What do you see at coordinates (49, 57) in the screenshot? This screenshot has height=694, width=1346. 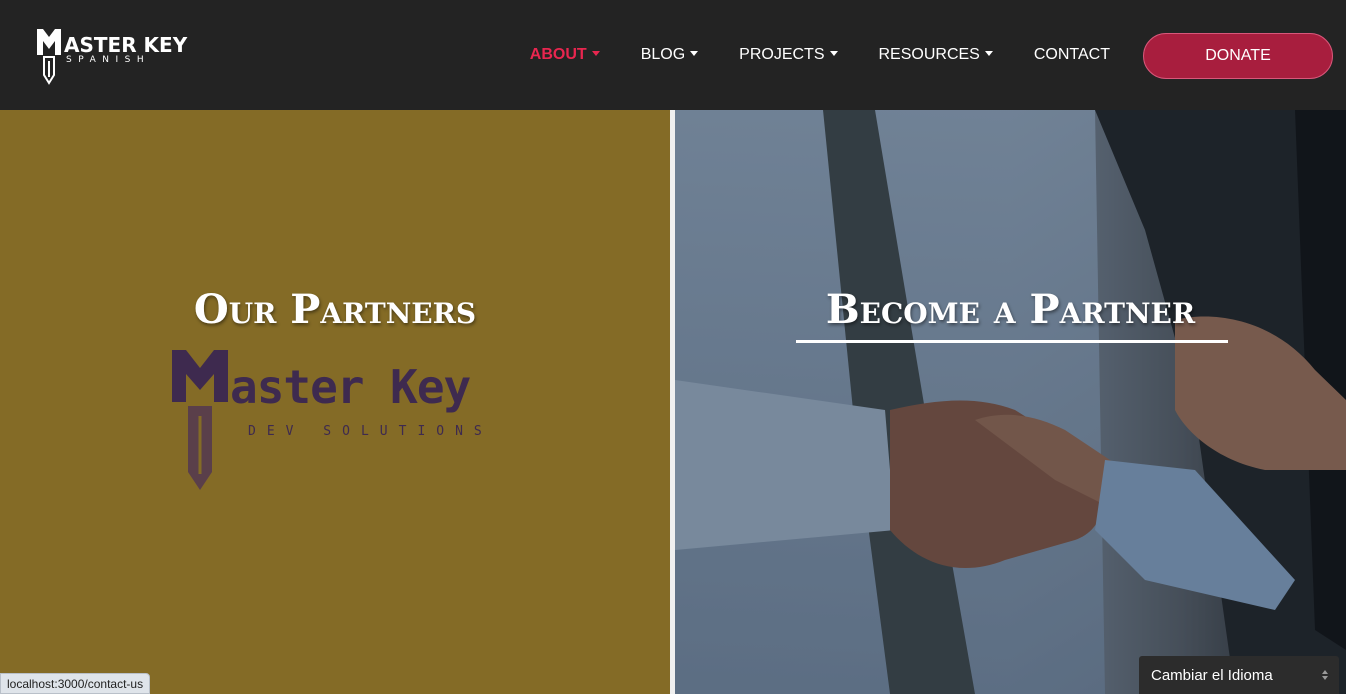 I see `key-logo-icon` at bounding box center [49, 57].